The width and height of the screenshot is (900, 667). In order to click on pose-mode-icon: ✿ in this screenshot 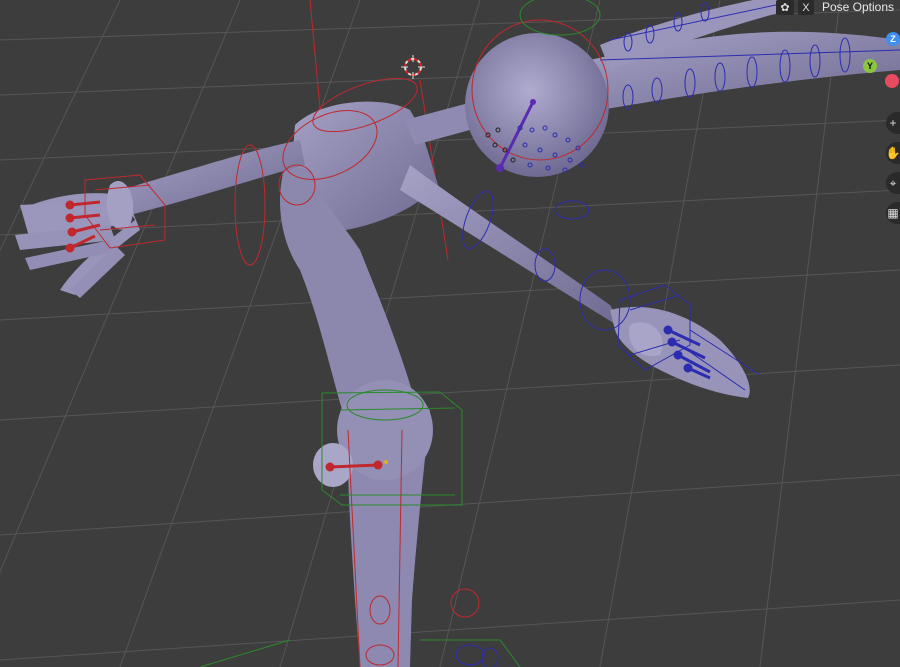, I will do `click(784, 7)`.